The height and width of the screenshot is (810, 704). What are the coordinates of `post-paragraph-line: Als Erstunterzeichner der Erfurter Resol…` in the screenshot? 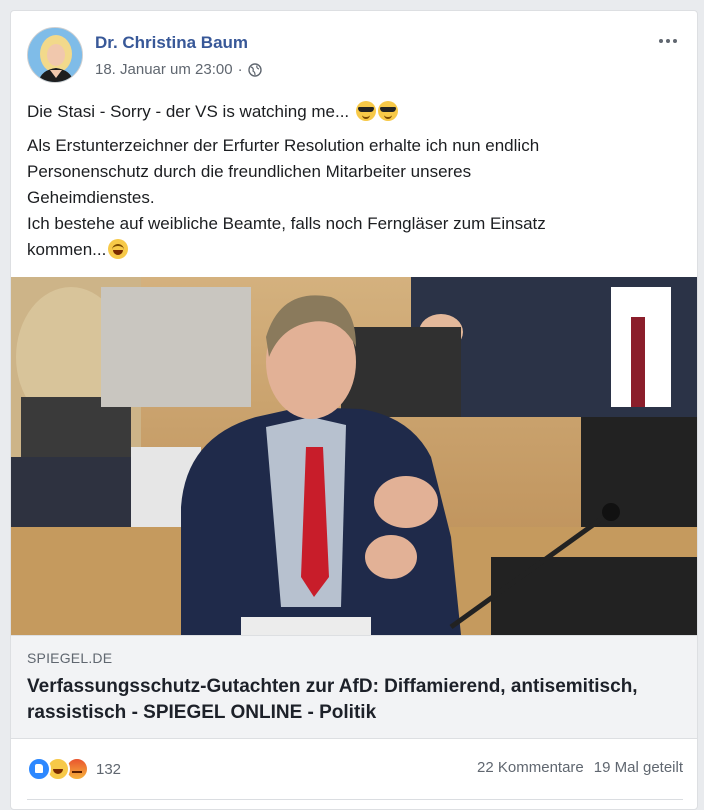 It's located at (283, 145).